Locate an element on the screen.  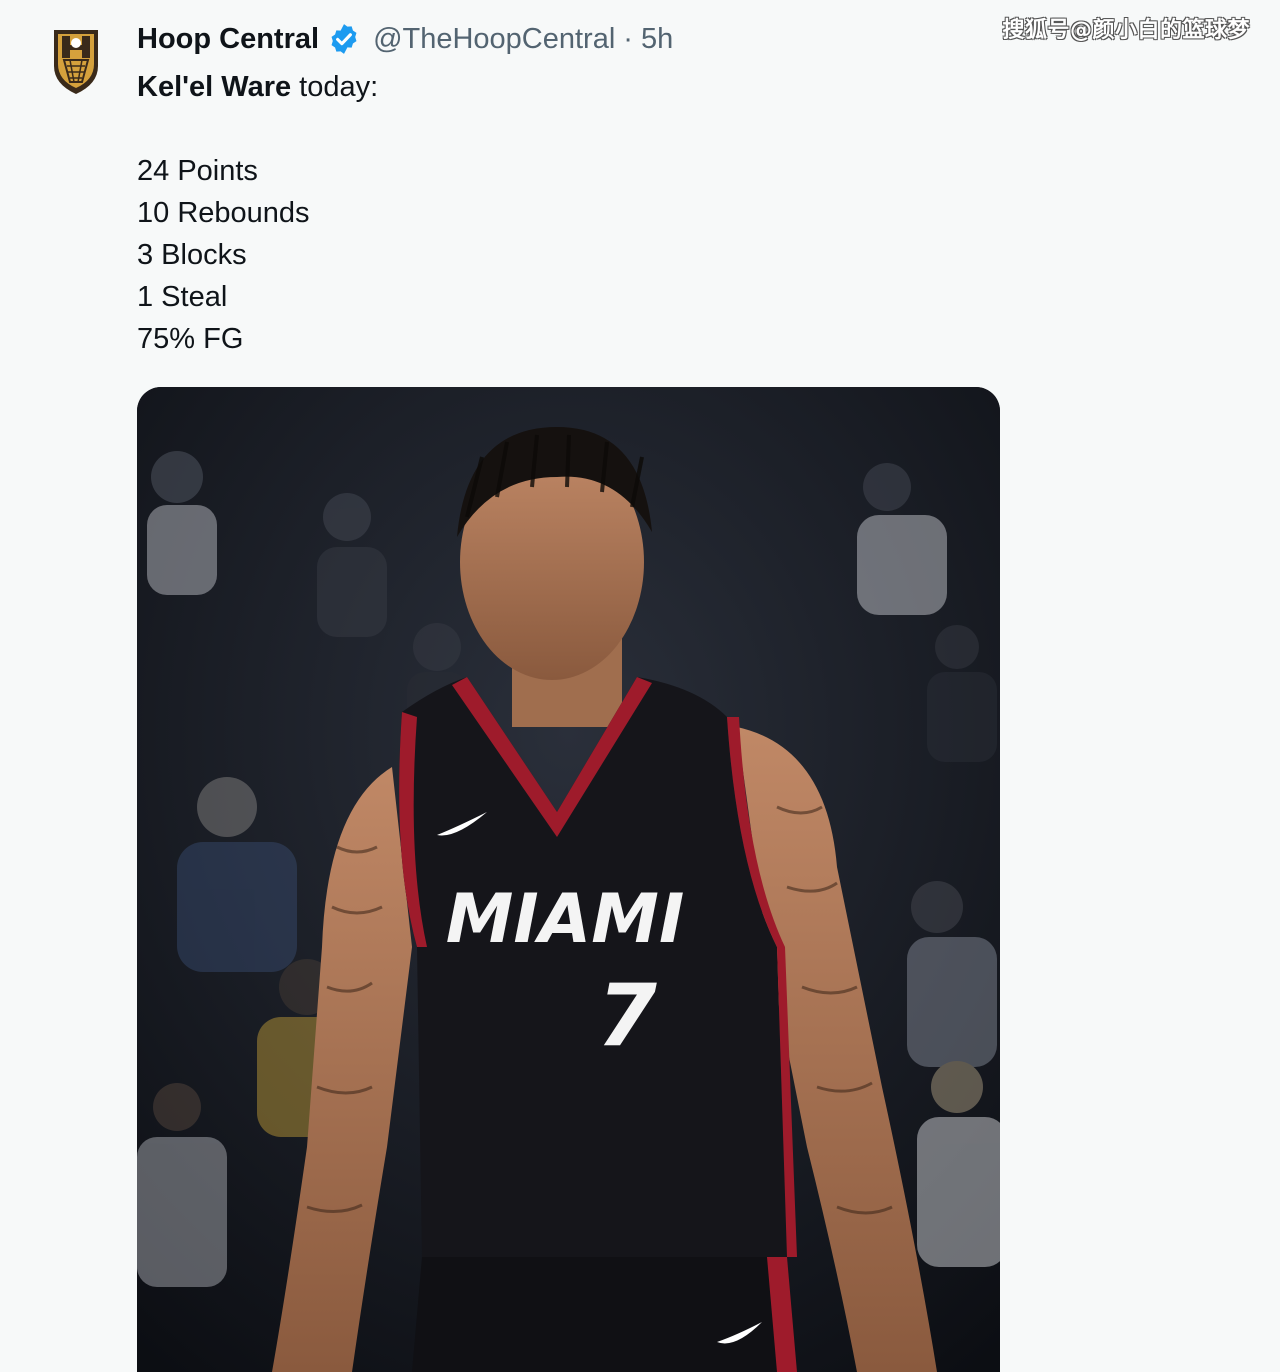
verified-badge-icon is located at coordinates (344, 39).